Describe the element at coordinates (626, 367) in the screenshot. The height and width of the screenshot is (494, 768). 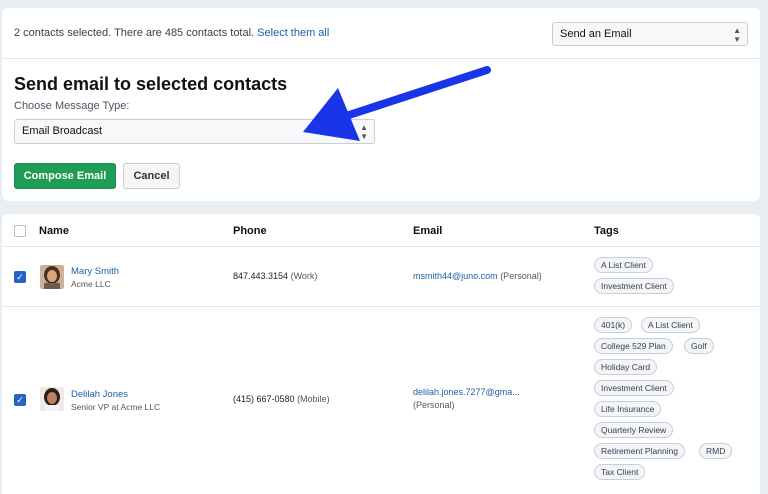
I see `tag-badge: Holiday Card` at that location.